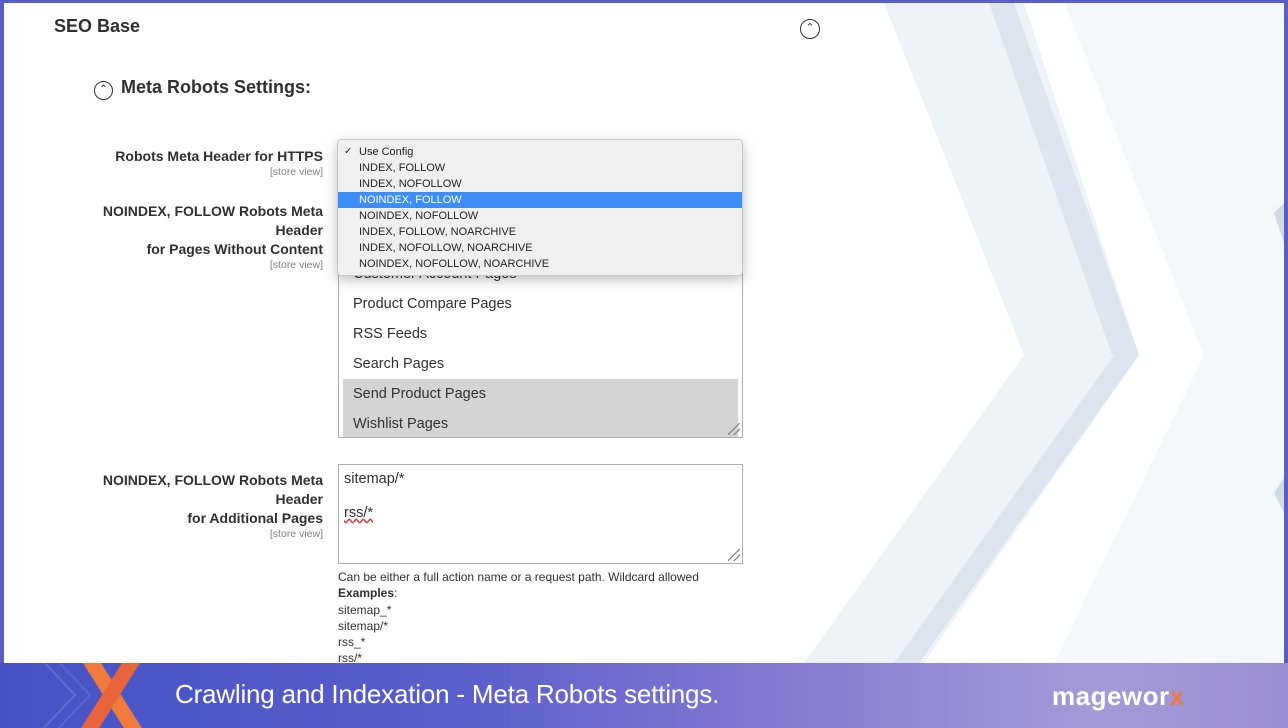 The image size is (1288, 728). I want to click on section-title: SEO Base, so click(97, 26).